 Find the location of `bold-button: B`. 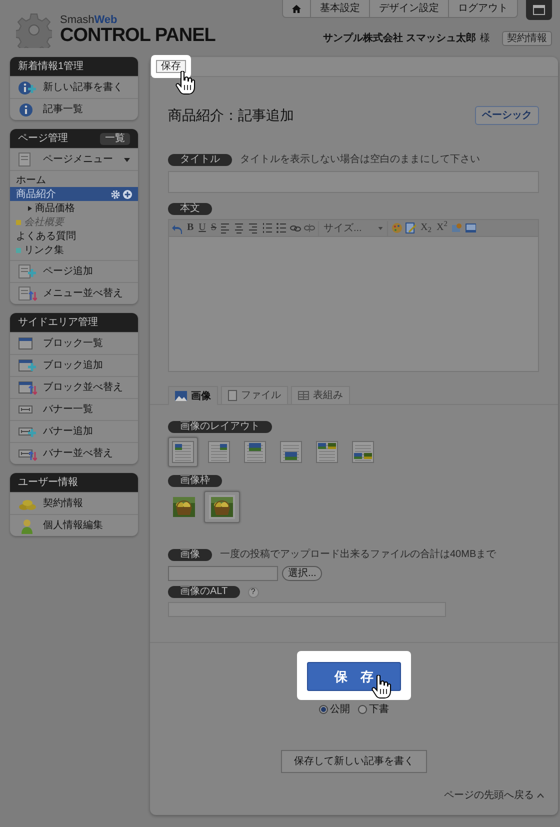

bold-button: B is located at coordinates (190, 228).